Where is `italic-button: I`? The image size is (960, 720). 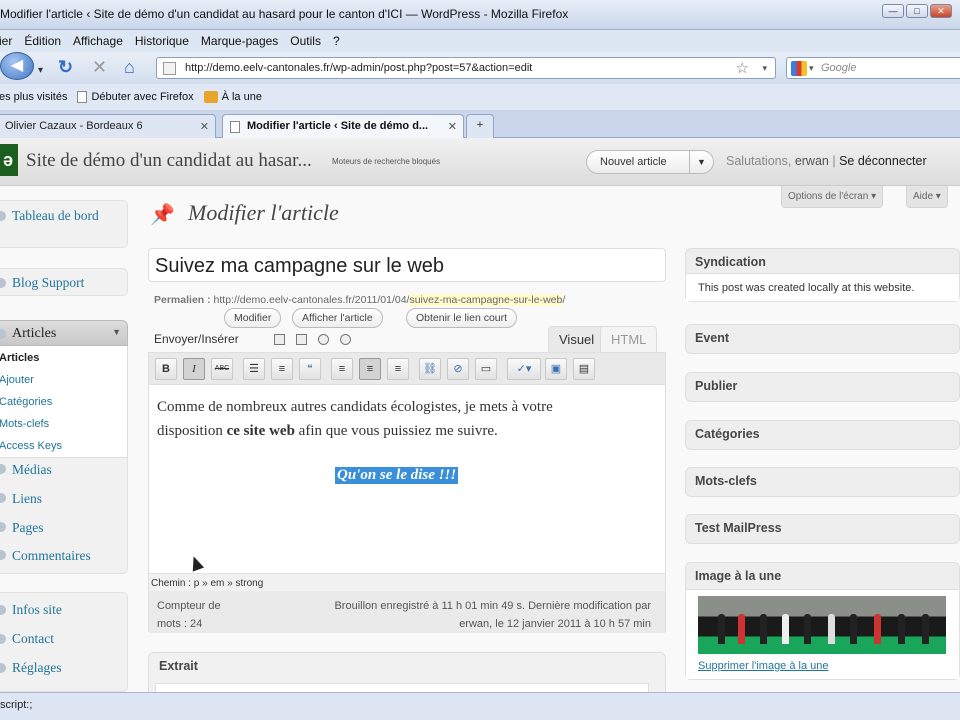
italic-button: I is located at coordinates (194, 369).